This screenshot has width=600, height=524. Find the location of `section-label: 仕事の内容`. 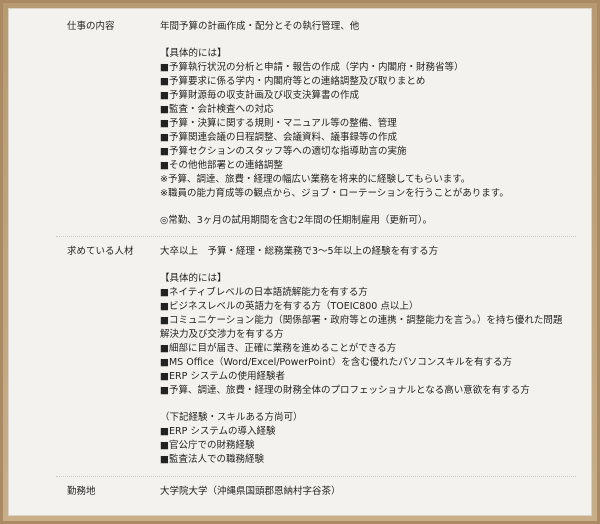

section-label: 仕事の内容 is located at coordinates (91, 26).